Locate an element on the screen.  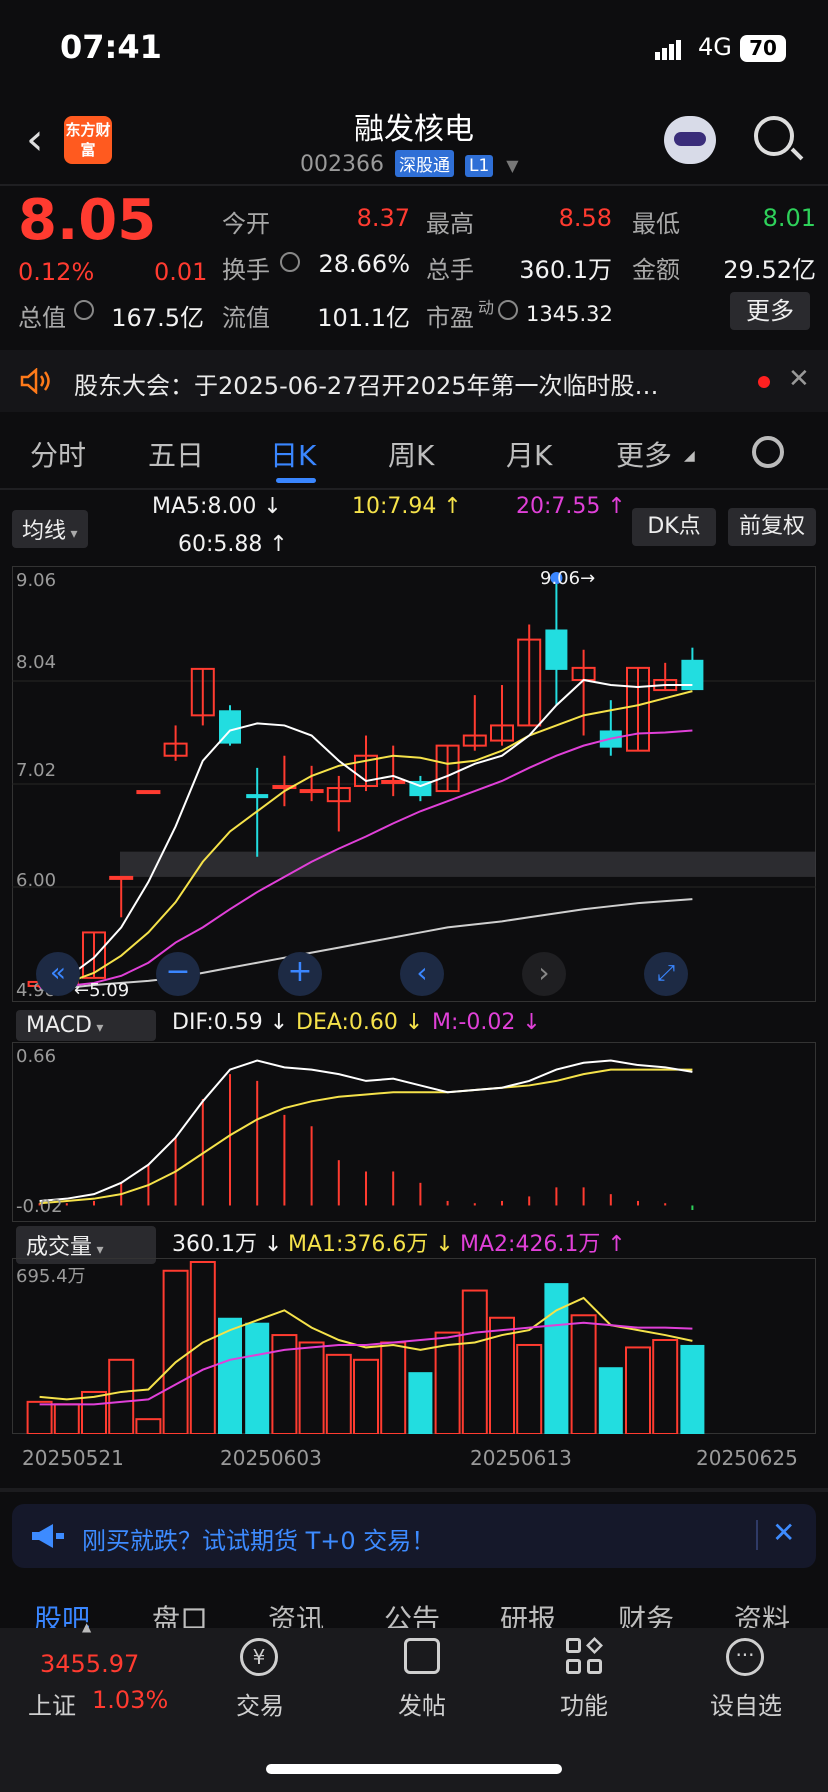
ma-selector: 均线 is located at coordinates (50, 529).